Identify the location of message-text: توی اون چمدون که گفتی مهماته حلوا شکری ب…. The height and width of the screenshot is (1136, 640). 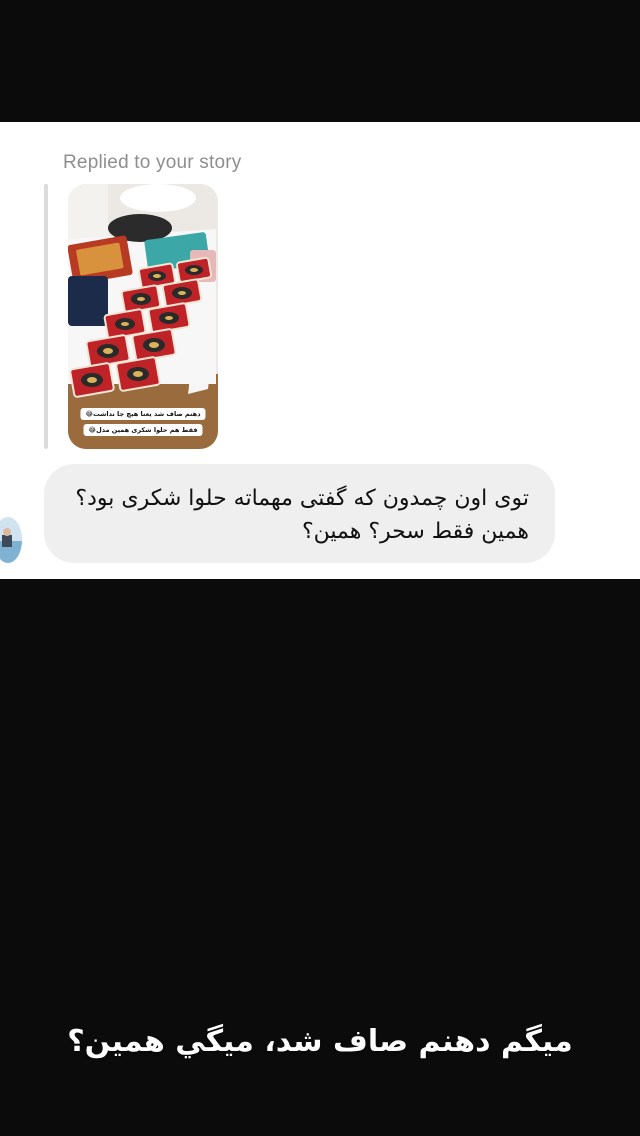
(302, 515).